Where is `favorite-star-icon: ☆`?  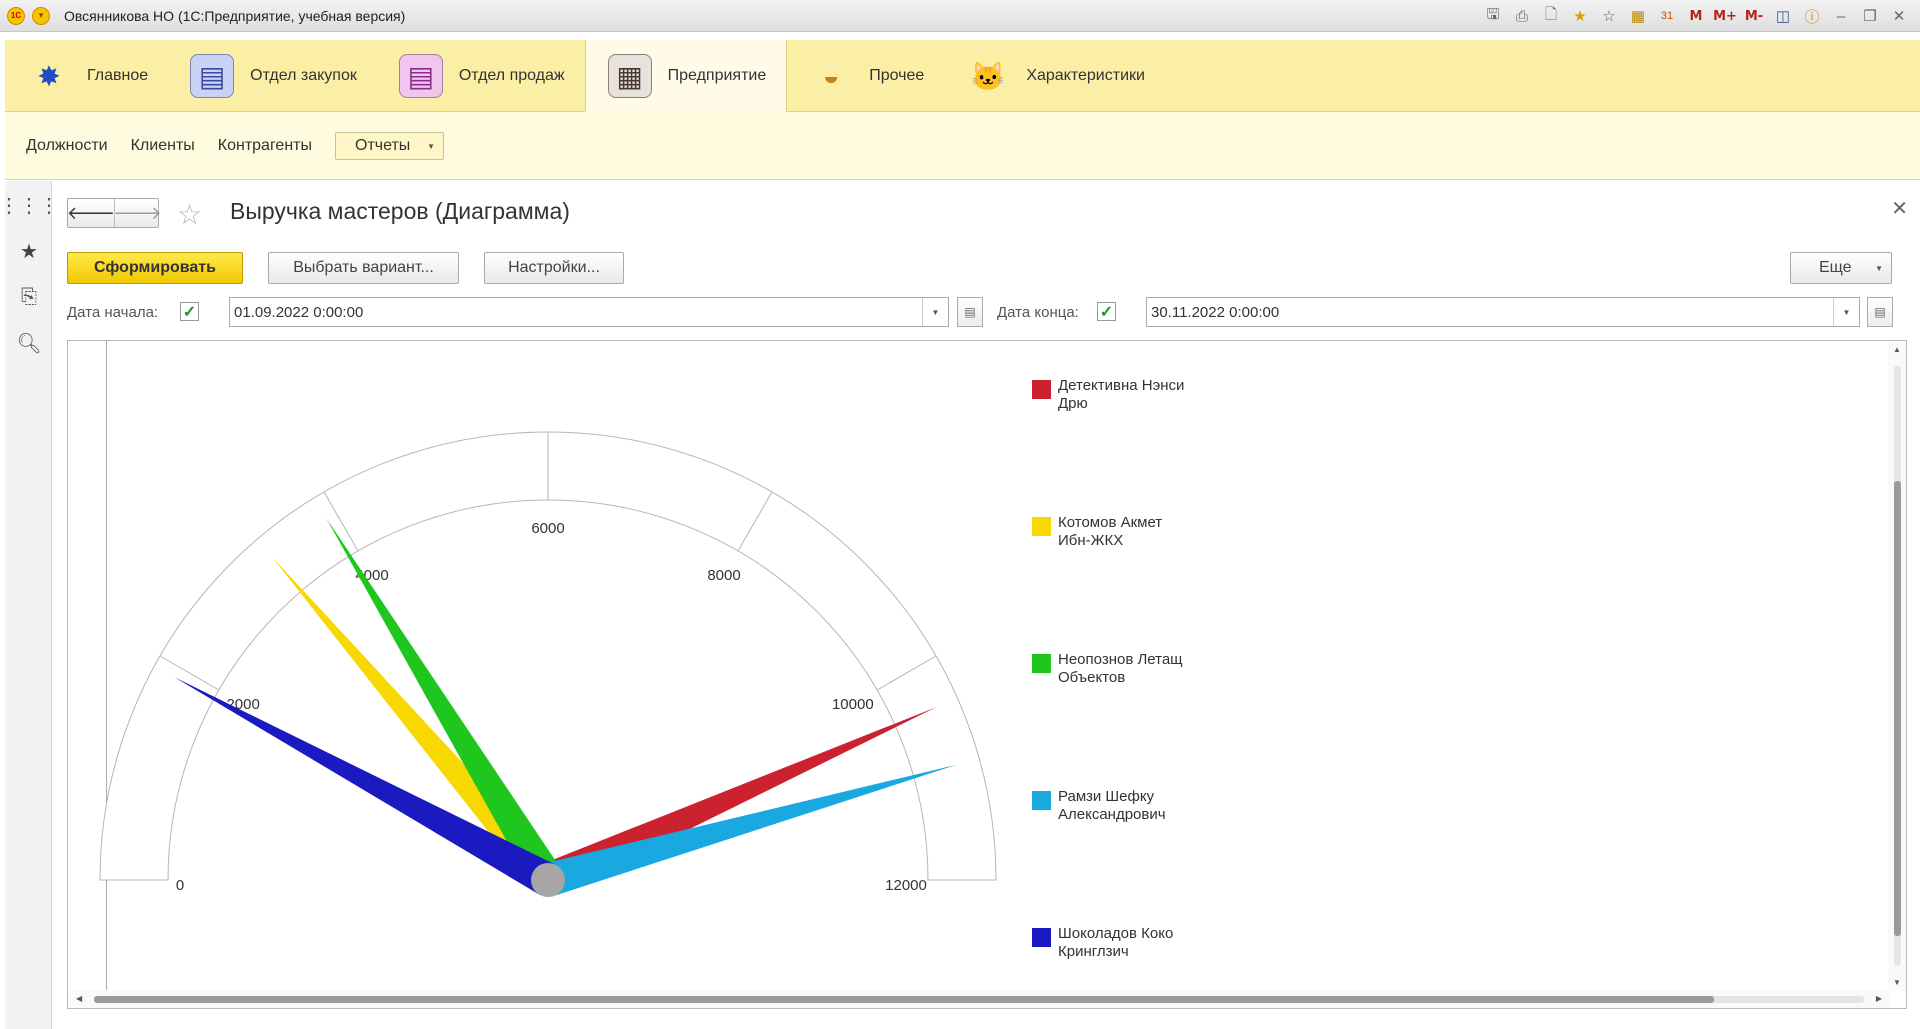
favorite-star-icon: ☆ is located at coordinates (189, 214).